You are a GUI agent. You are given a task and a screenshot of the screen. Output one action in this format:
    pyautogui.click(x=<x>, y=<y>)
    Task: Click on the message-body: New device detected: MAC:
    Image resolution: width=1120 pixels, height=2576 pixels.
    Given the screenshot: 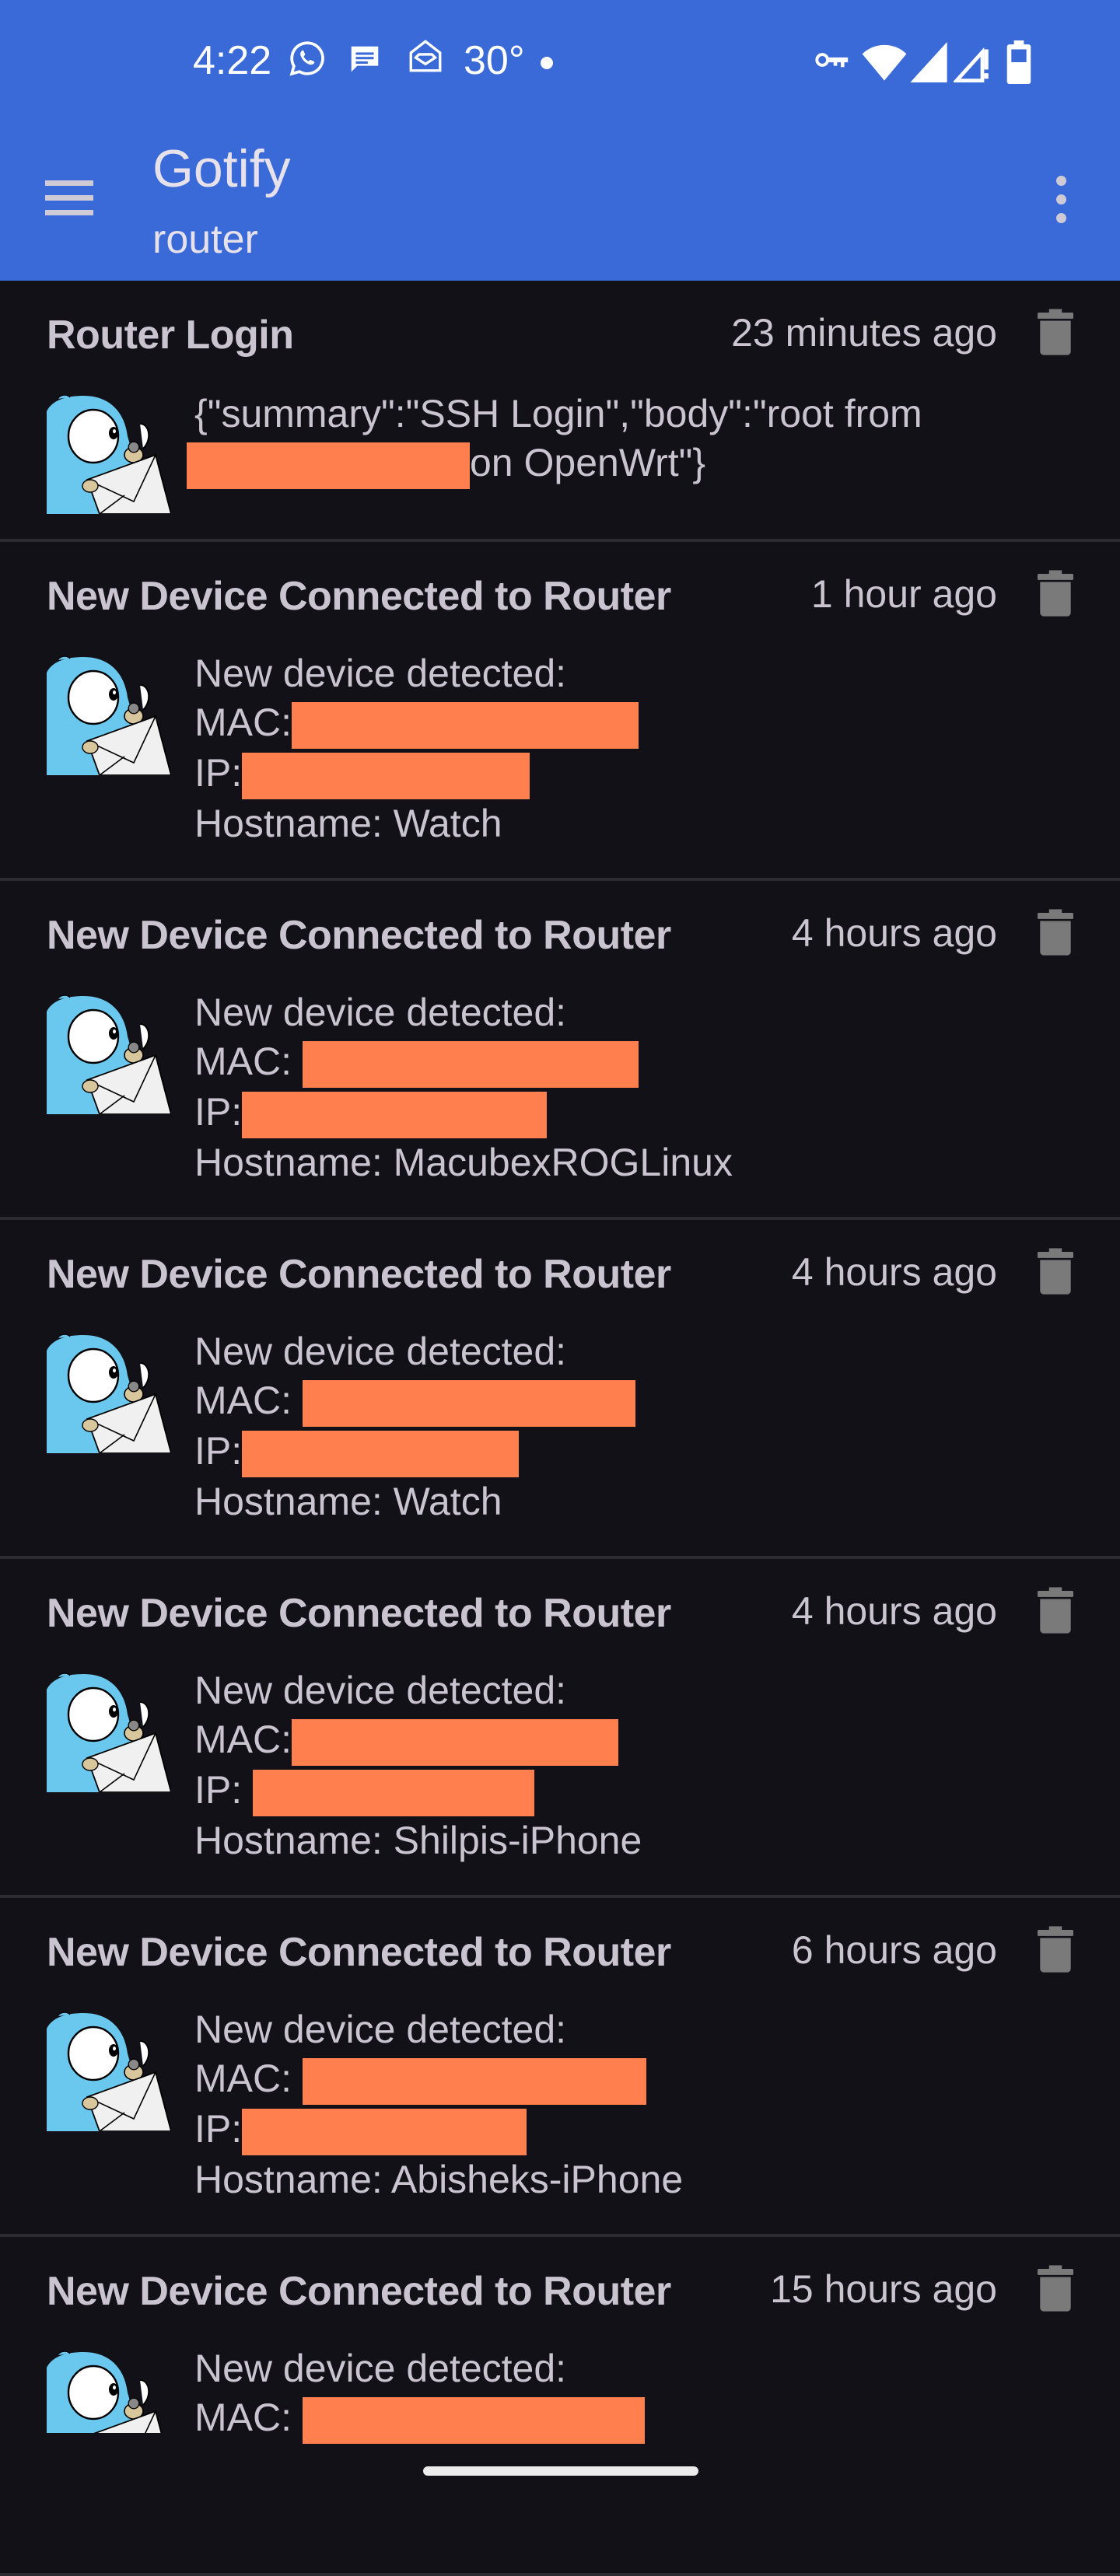 What is the action you would take?
    pyautogui.click(x=420, y=2394)
    